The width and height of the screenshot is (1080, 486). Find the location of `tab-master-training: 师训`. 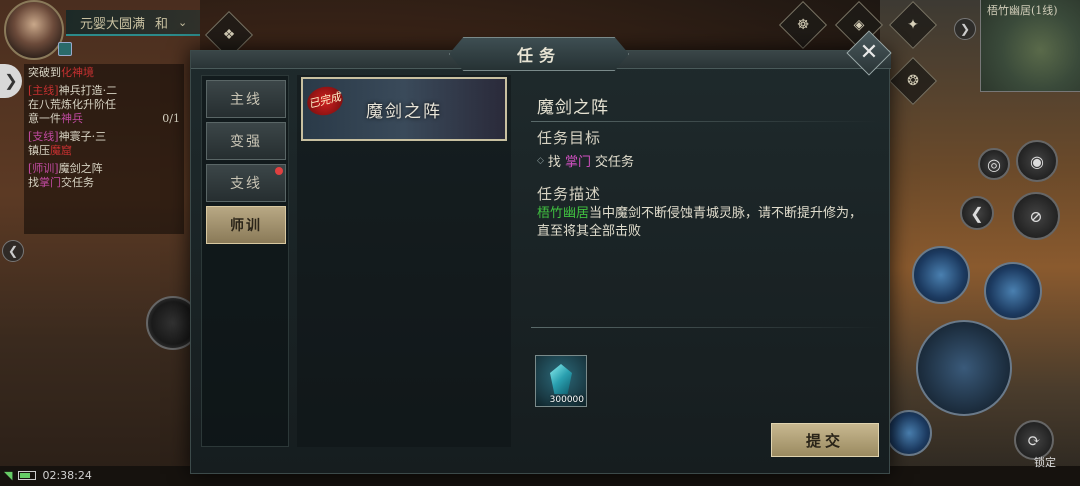

tab-master-training: 师训 is located at coordinates (246, 225).